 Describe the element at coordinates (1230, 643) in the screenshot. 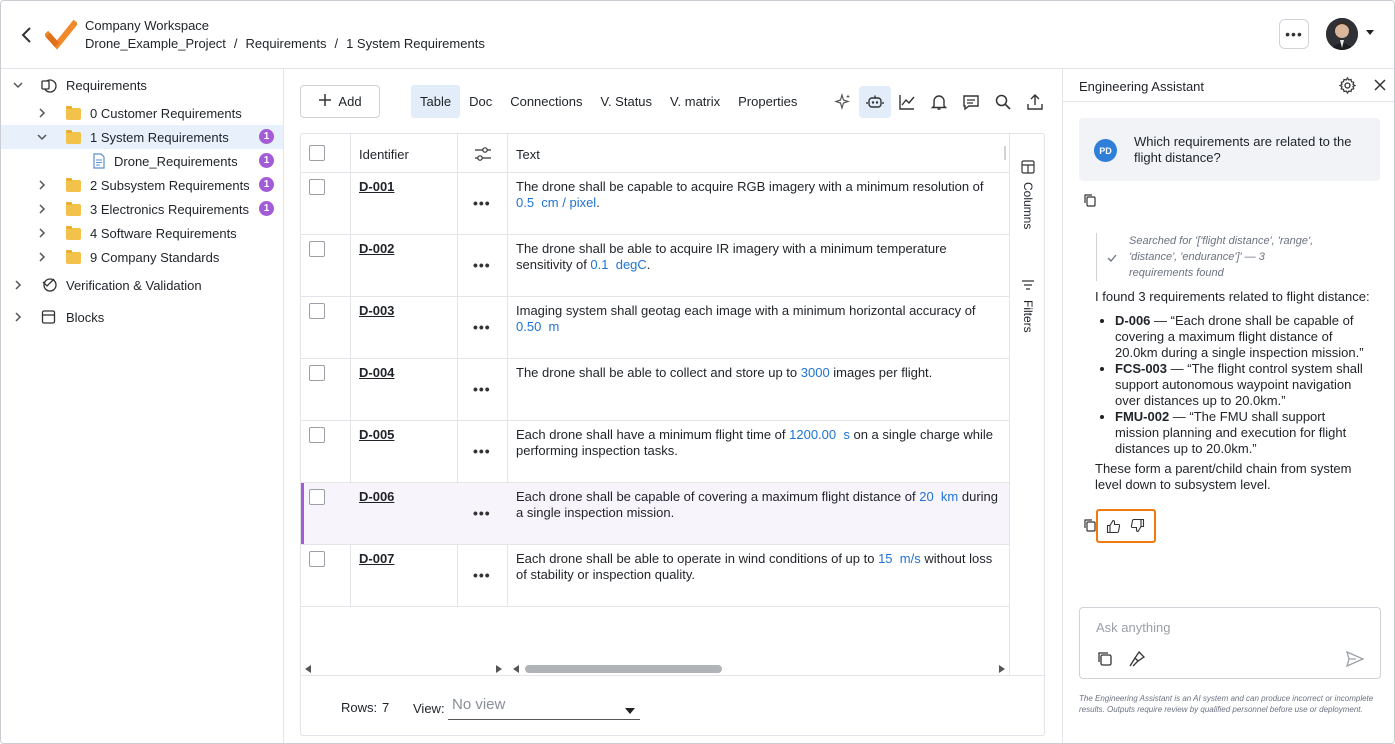

I see `ask-input-box: Ask anything` at that location.